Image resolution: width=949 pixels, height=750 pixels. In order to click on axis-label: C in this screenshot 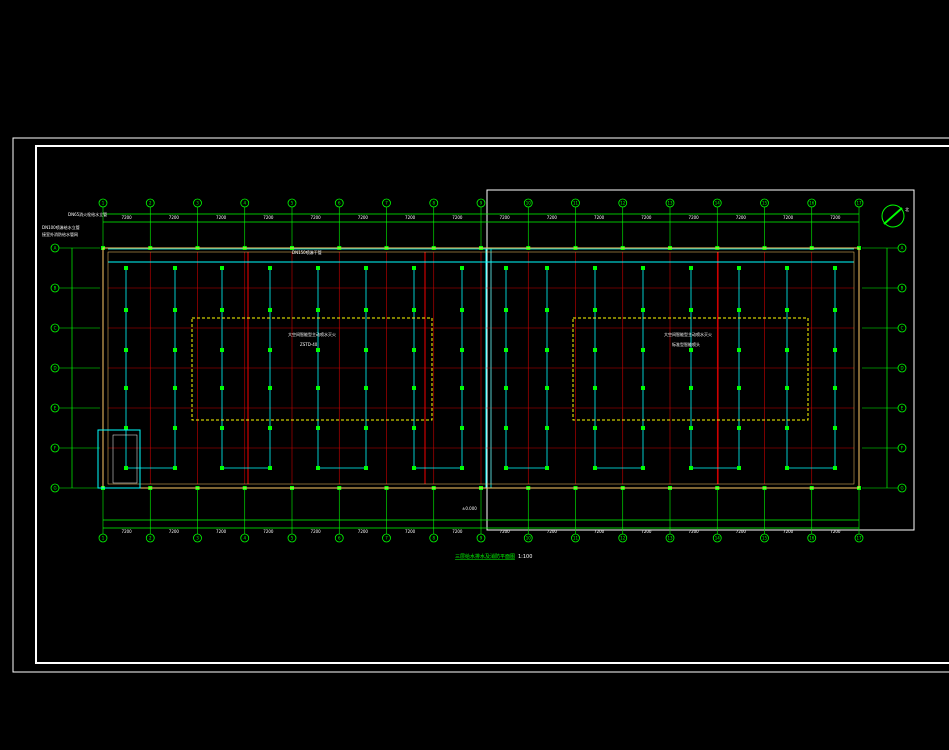, I will do `click(55, 328)`.